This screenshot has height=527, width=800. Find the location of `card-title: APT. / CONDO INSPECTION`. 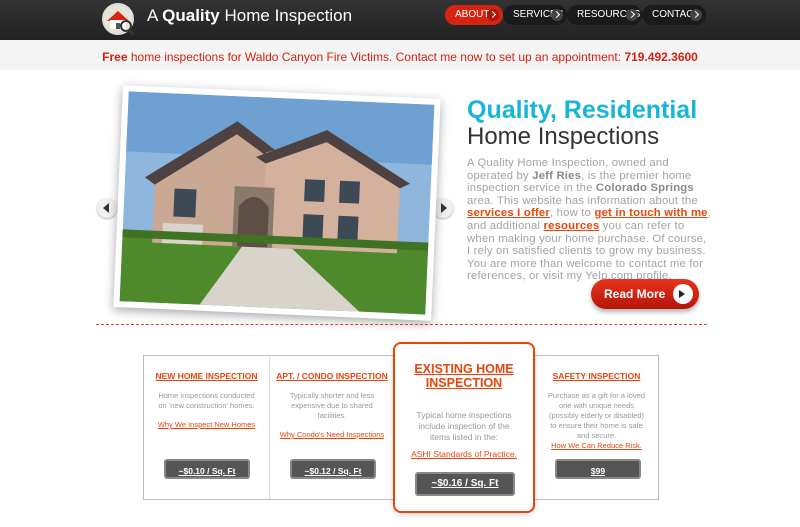

card-title: APT. / CONDO INSPECTION is located at coordinates (332, 376).